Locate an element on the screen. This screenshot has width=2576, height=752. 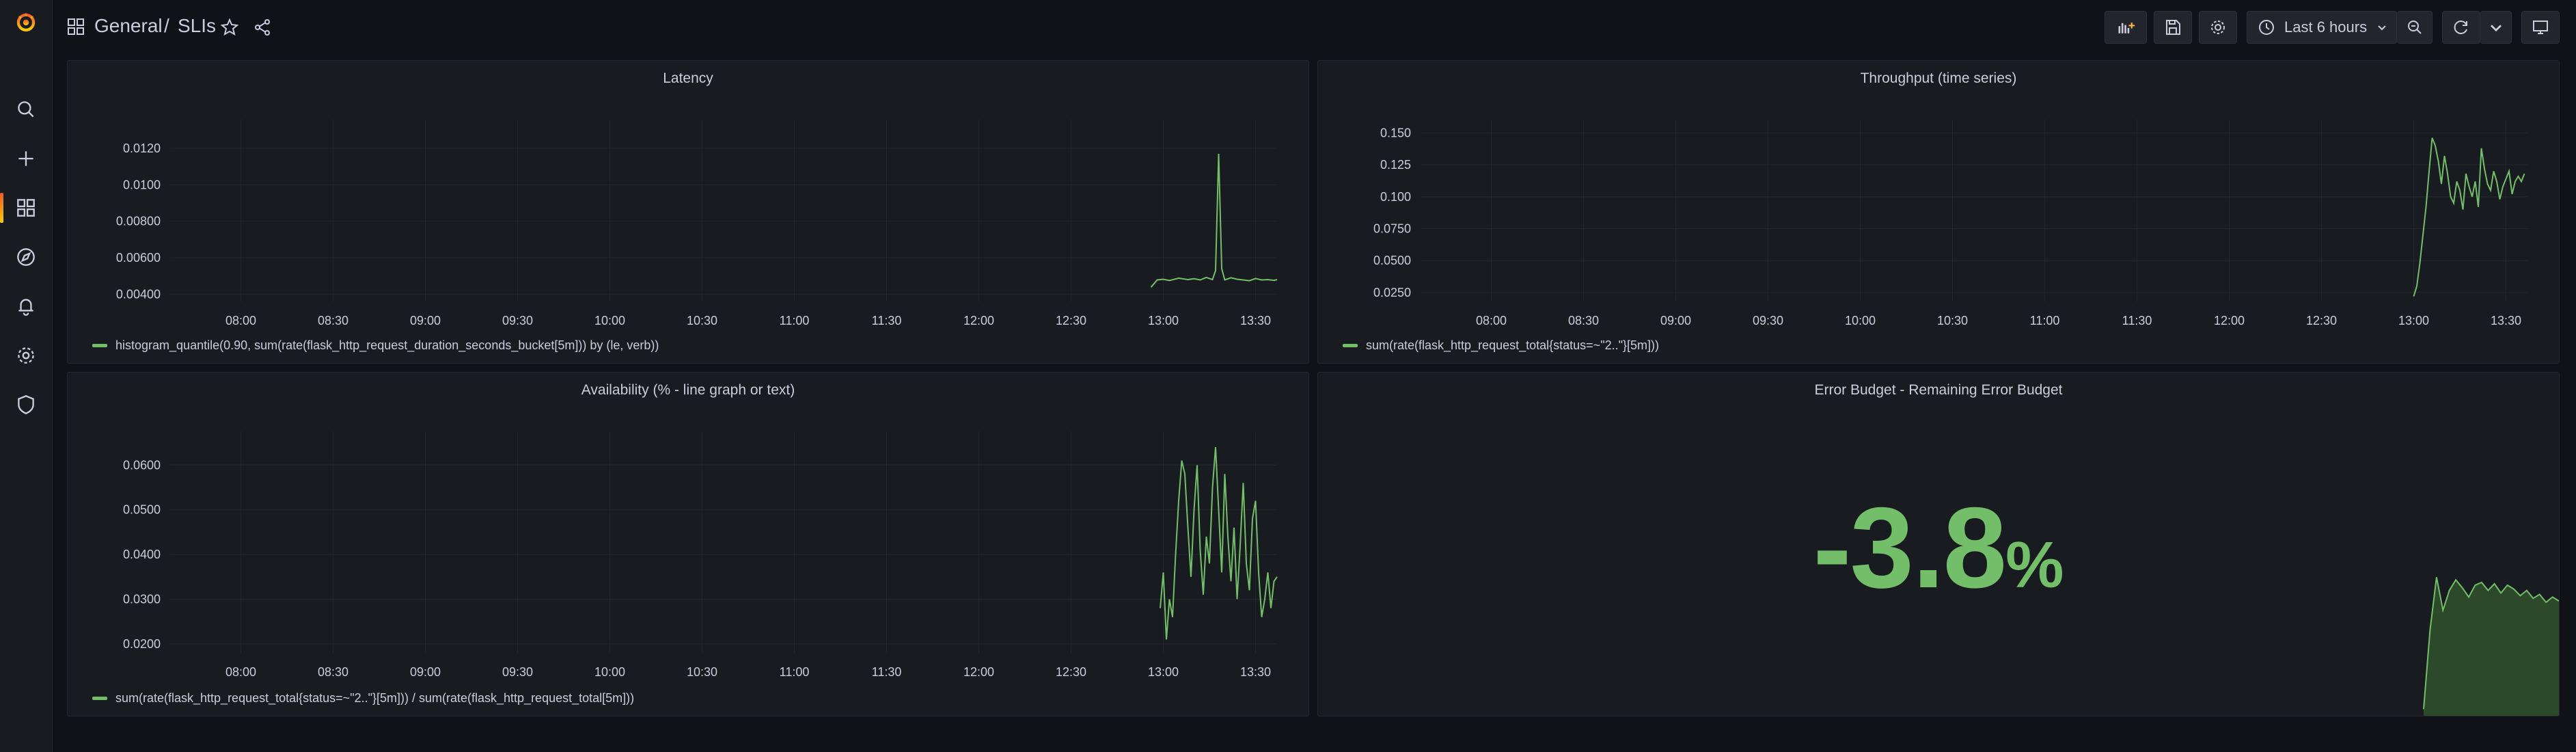
alerting-icon is located at coordinates (26, 306).